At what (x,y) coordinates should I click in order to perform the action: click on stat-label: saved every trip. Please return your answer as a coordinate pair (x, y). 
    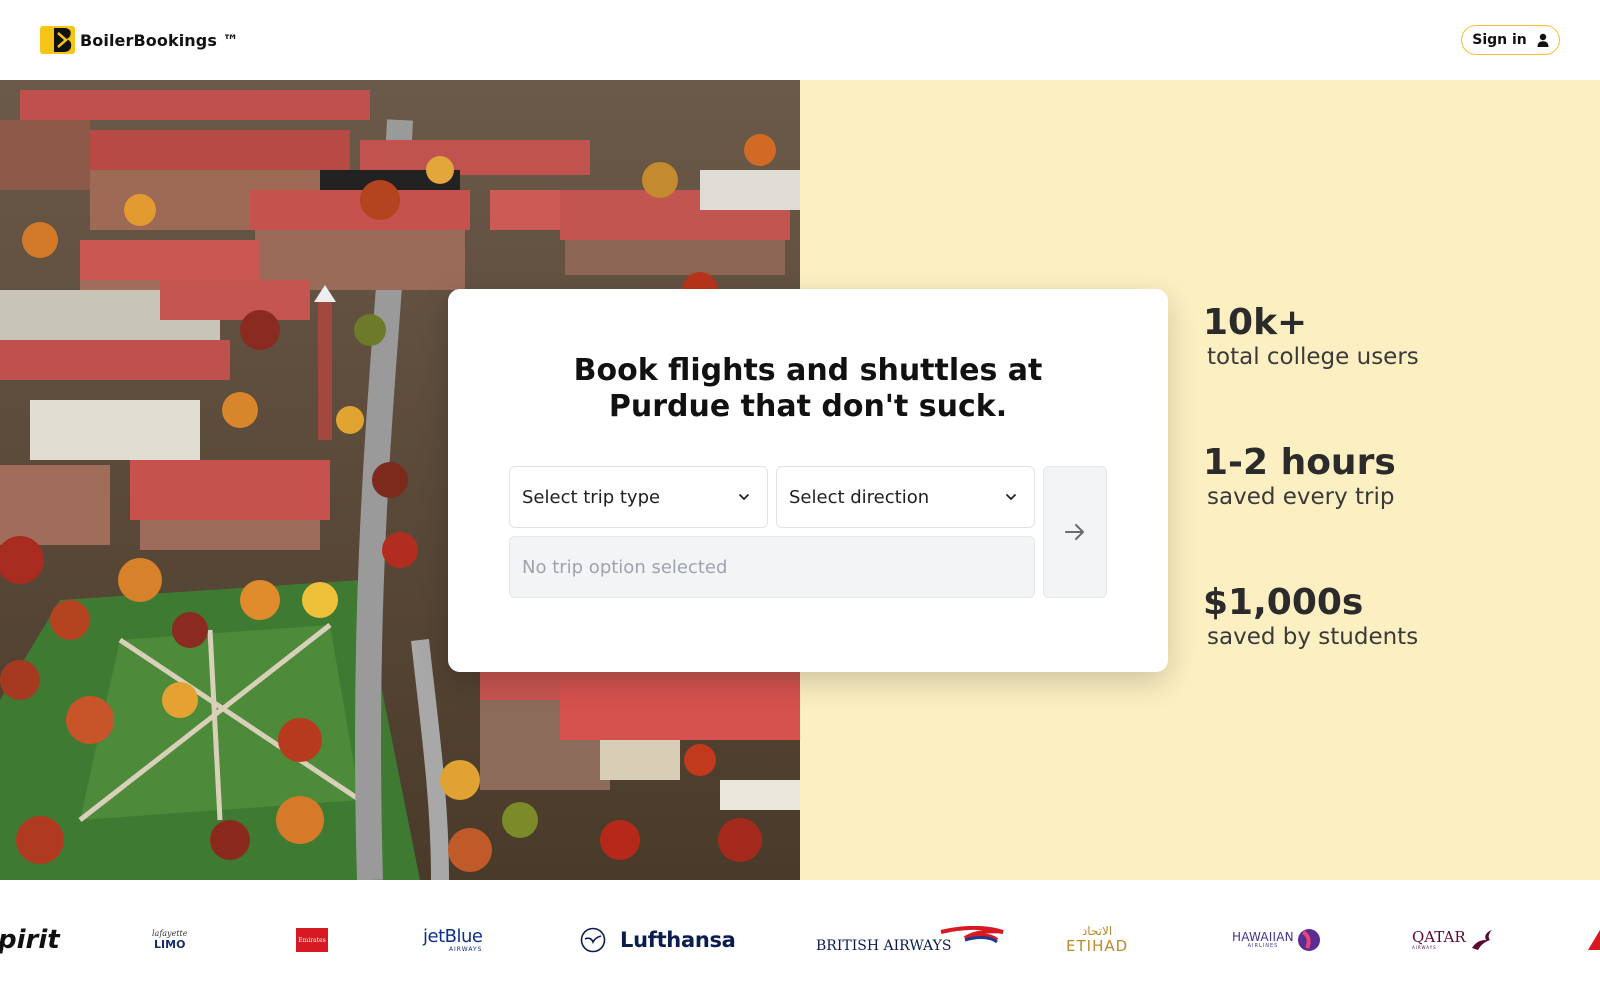
    Looking at the image, I should click on (1301, 497).